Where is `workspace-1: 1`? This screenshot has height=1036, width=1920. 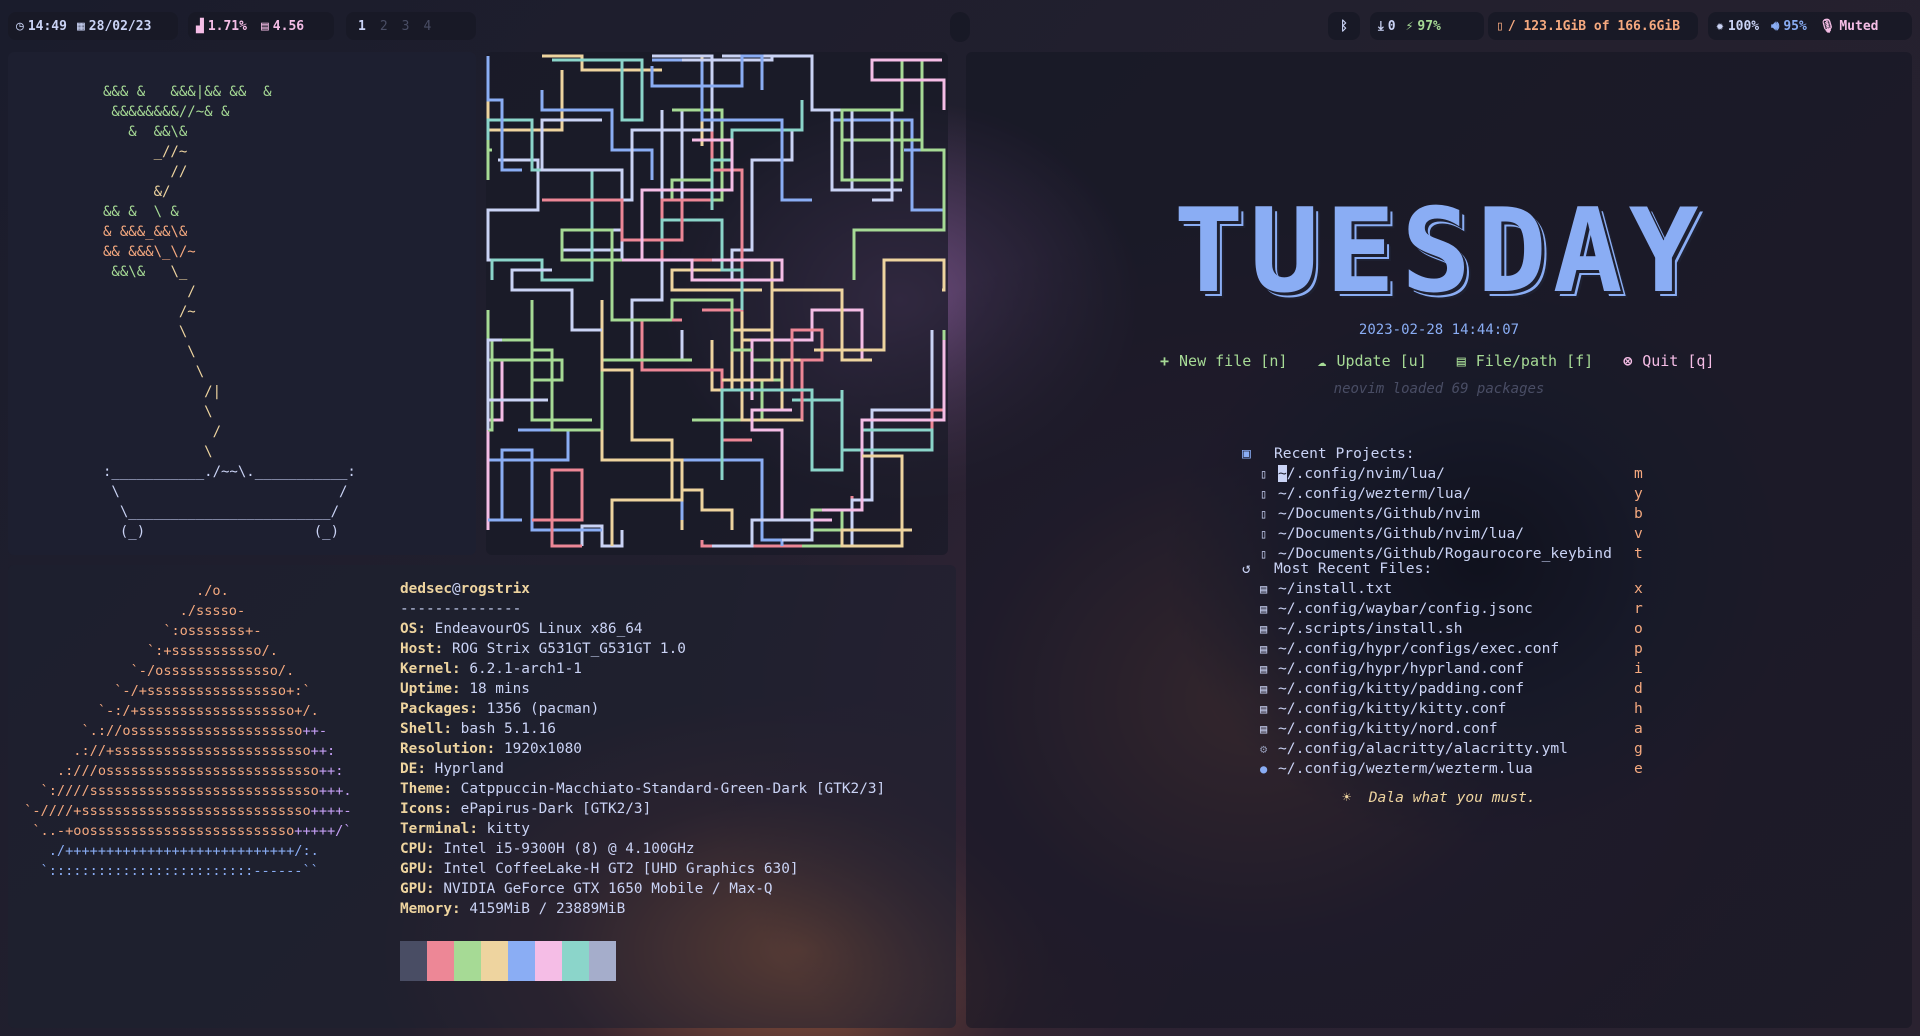 workspace-1: 1 is located at coordinates (362, 26).